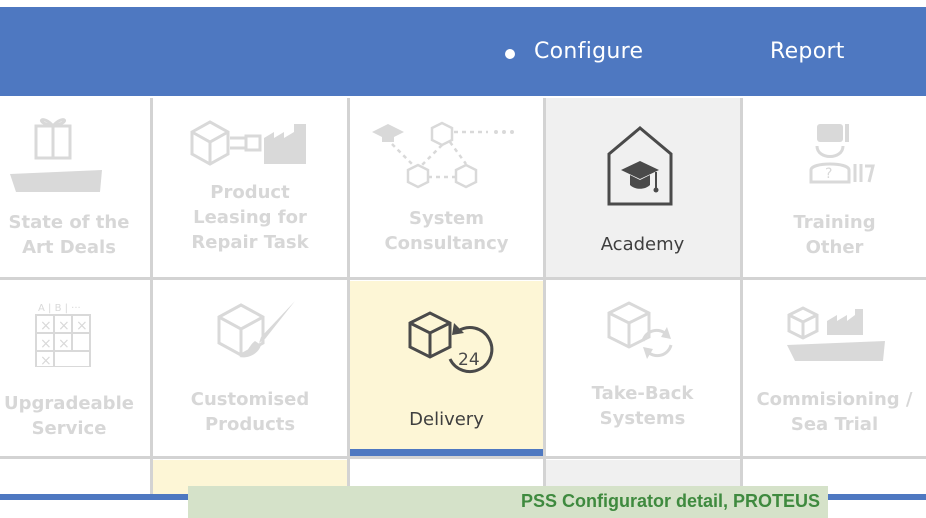 This screenshot has width=926, height=518. I want to click on cell-training-other: ? Training Other, so click(834, 187).